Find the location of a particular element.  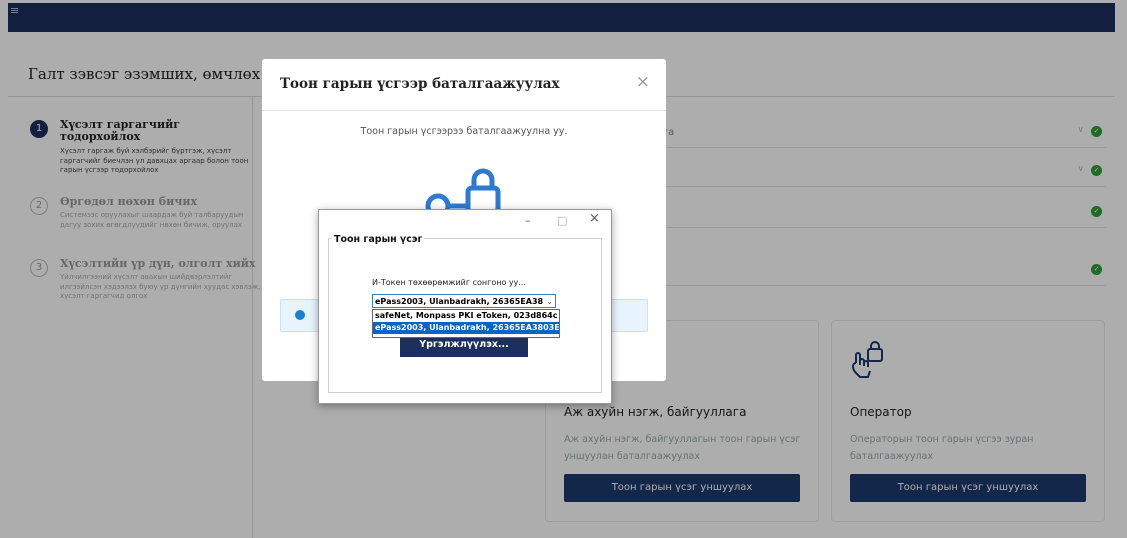

modal-message: Тоон гарын үсгээрээ баталгаажуулна уу. is located at coordinates (464, 131).